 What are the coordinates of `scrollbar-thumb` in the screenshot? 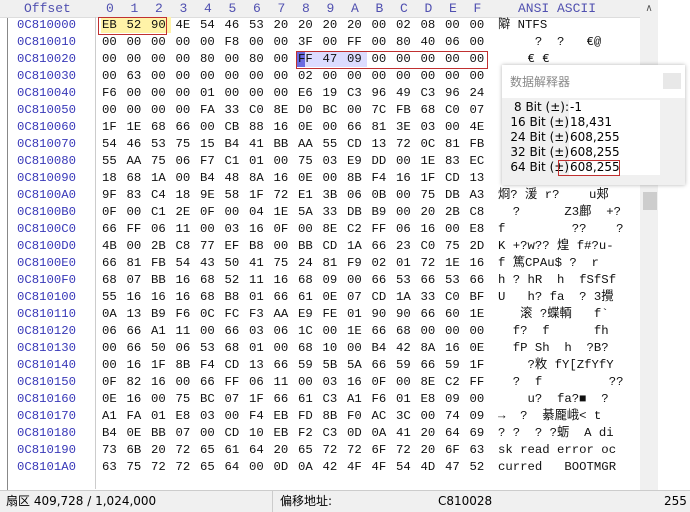 It's located at (650, 201).